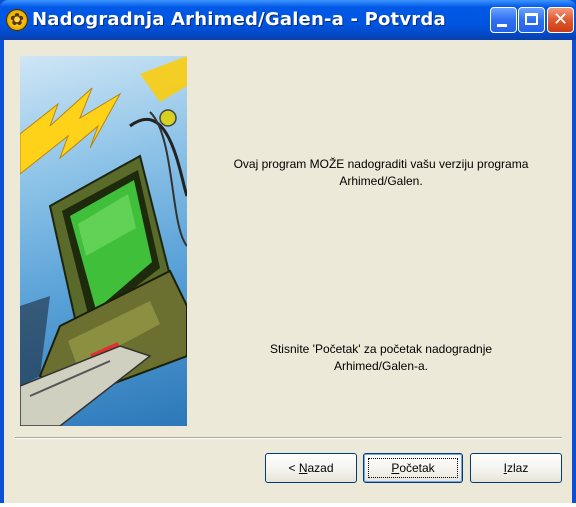 This screenshot has height=507, width=576. I want to click on title-bar: Nadogradnja Arhimed/Galen-a - Potvrda ✕, so click(288, 20).